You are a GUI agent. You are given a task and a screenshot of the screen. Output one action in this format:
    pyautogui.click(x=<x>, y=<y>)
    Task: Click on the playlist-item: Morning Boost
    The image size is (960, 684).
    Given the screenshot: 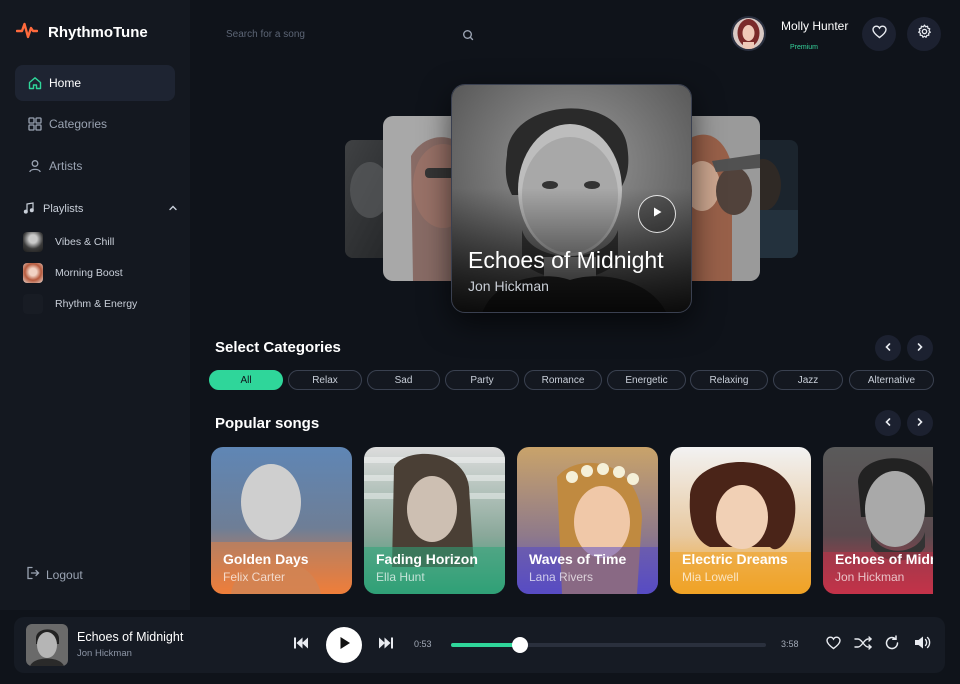 What is the action you would take?
    pyautogui.click(x=98, y=273)
    